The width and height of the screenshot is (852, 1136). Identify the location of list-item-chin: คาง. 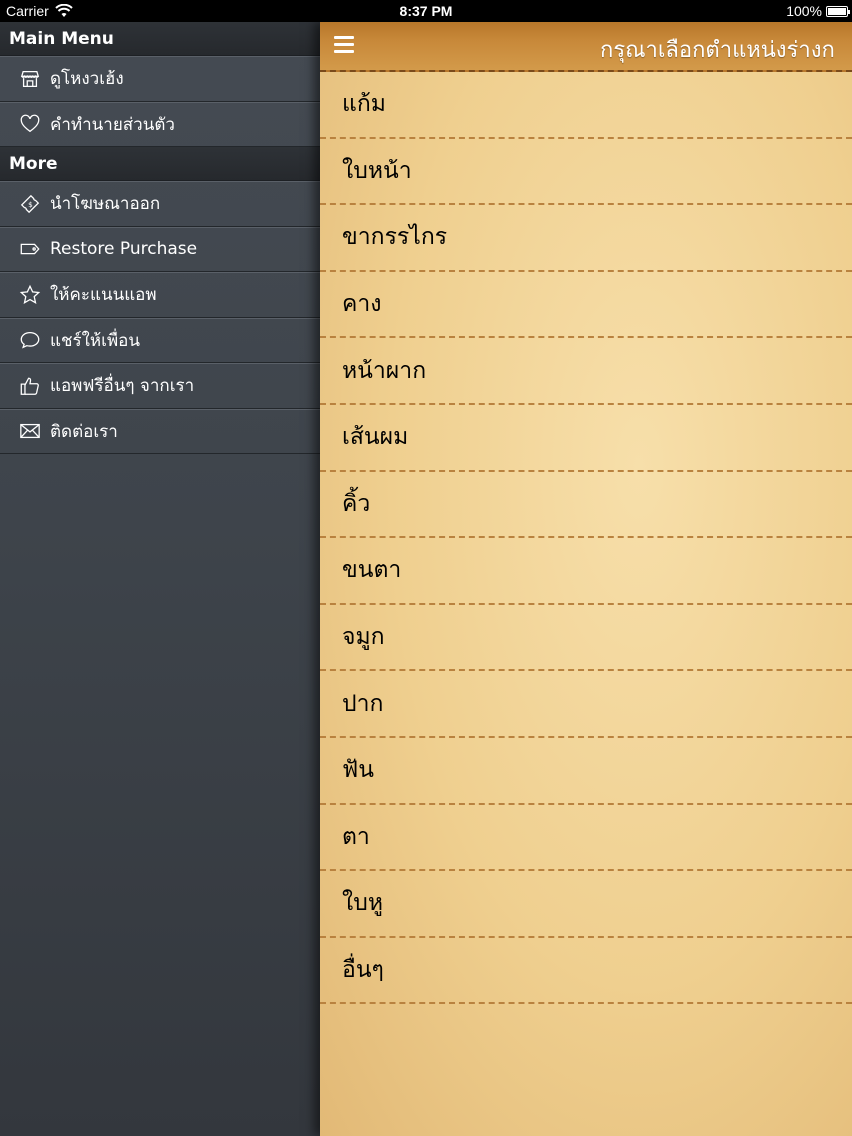
(586, 305).